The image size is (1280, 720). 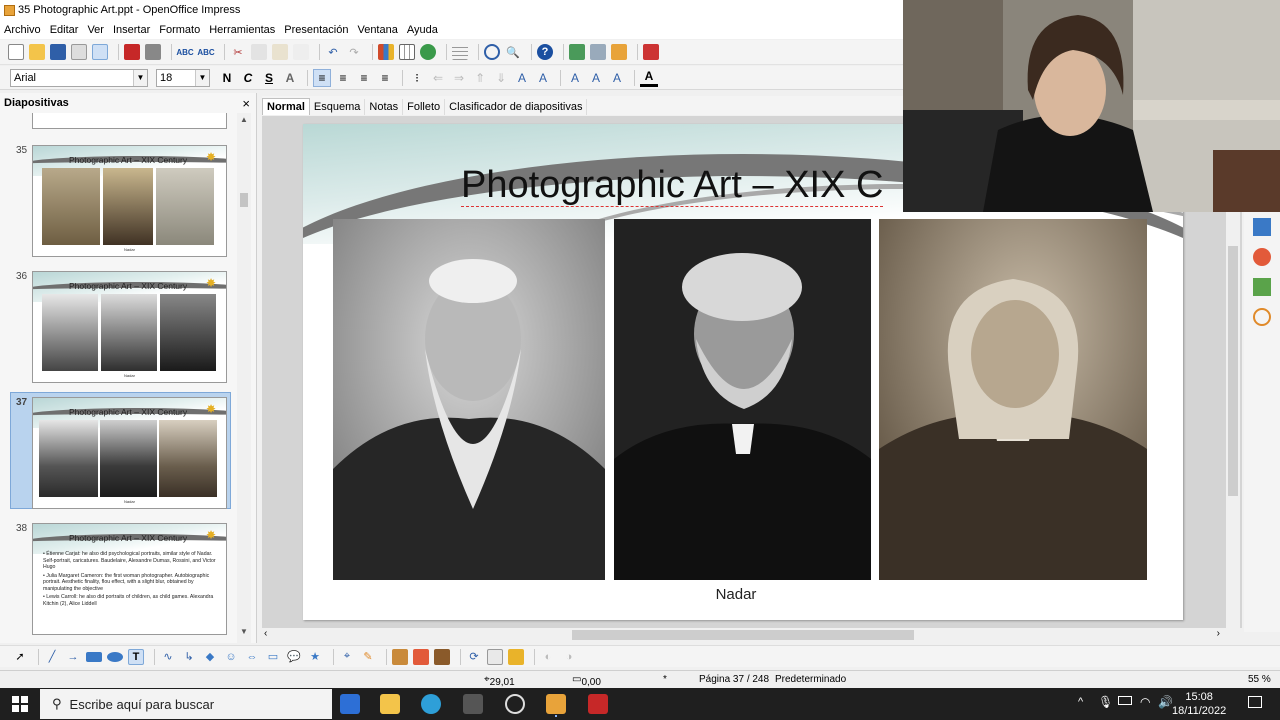 I want to click on tab-folleto: Folleto, so click(x=424, y=107).